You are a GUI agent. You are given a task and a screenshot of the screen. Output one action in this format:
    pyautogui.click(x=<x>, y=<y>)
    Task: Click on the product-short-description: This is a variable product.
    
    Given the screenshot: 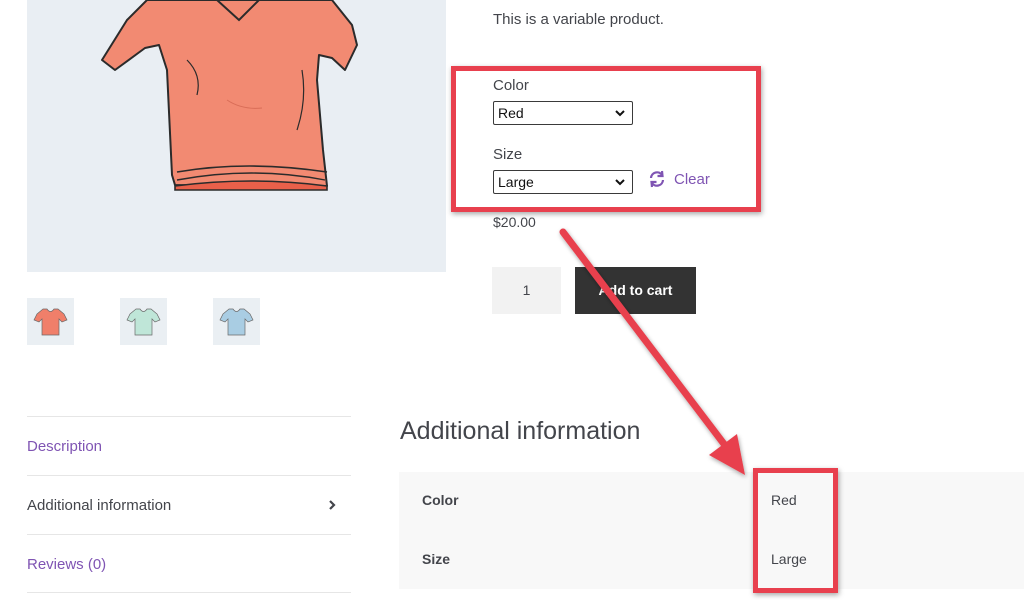 What is the action you would take?
    pyautogui.click(x=578, y=19)
    